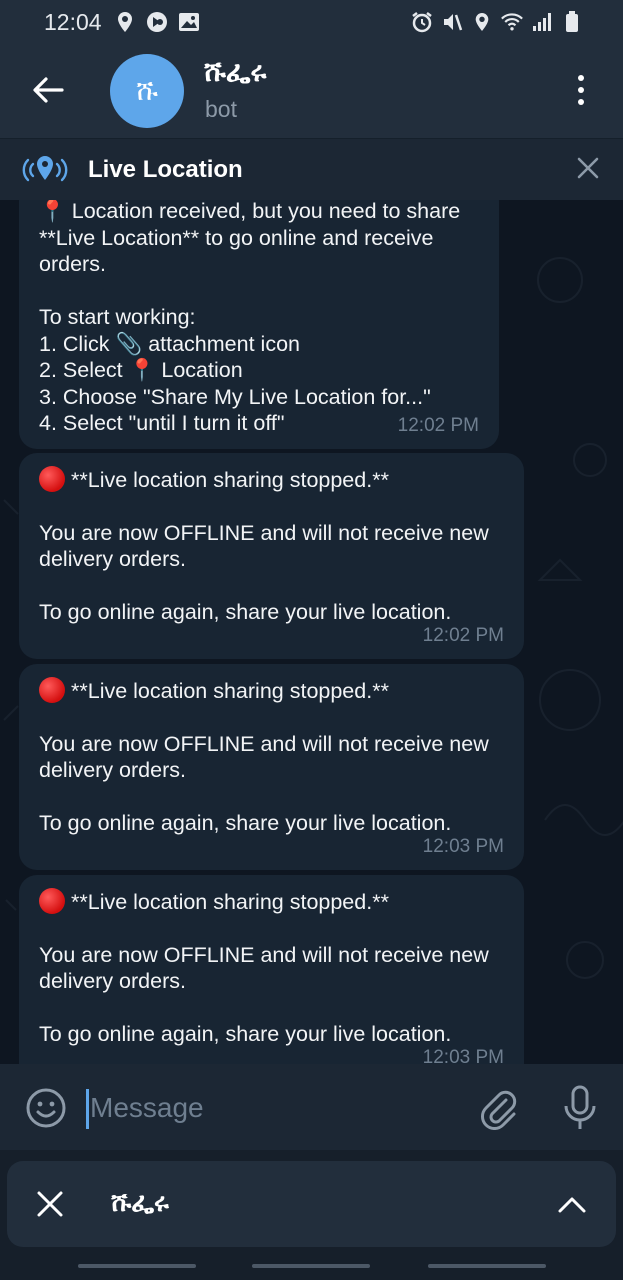 The image size is (623, 1280). I want to click on more-vertical-icon, so click(581, 90).